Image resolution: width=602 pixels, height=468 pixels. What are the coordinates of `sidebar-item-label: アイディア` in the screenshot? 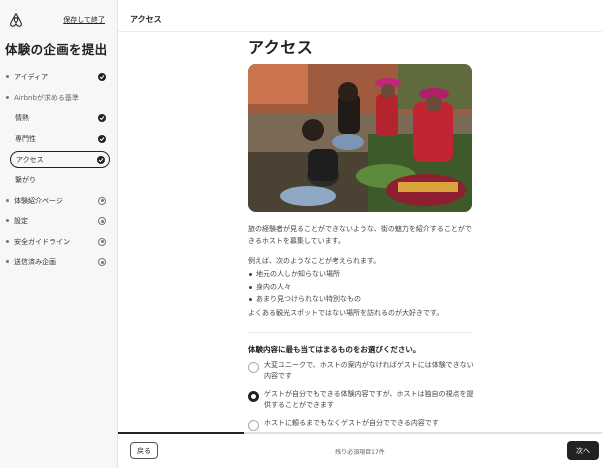 It's located at (31, 77).